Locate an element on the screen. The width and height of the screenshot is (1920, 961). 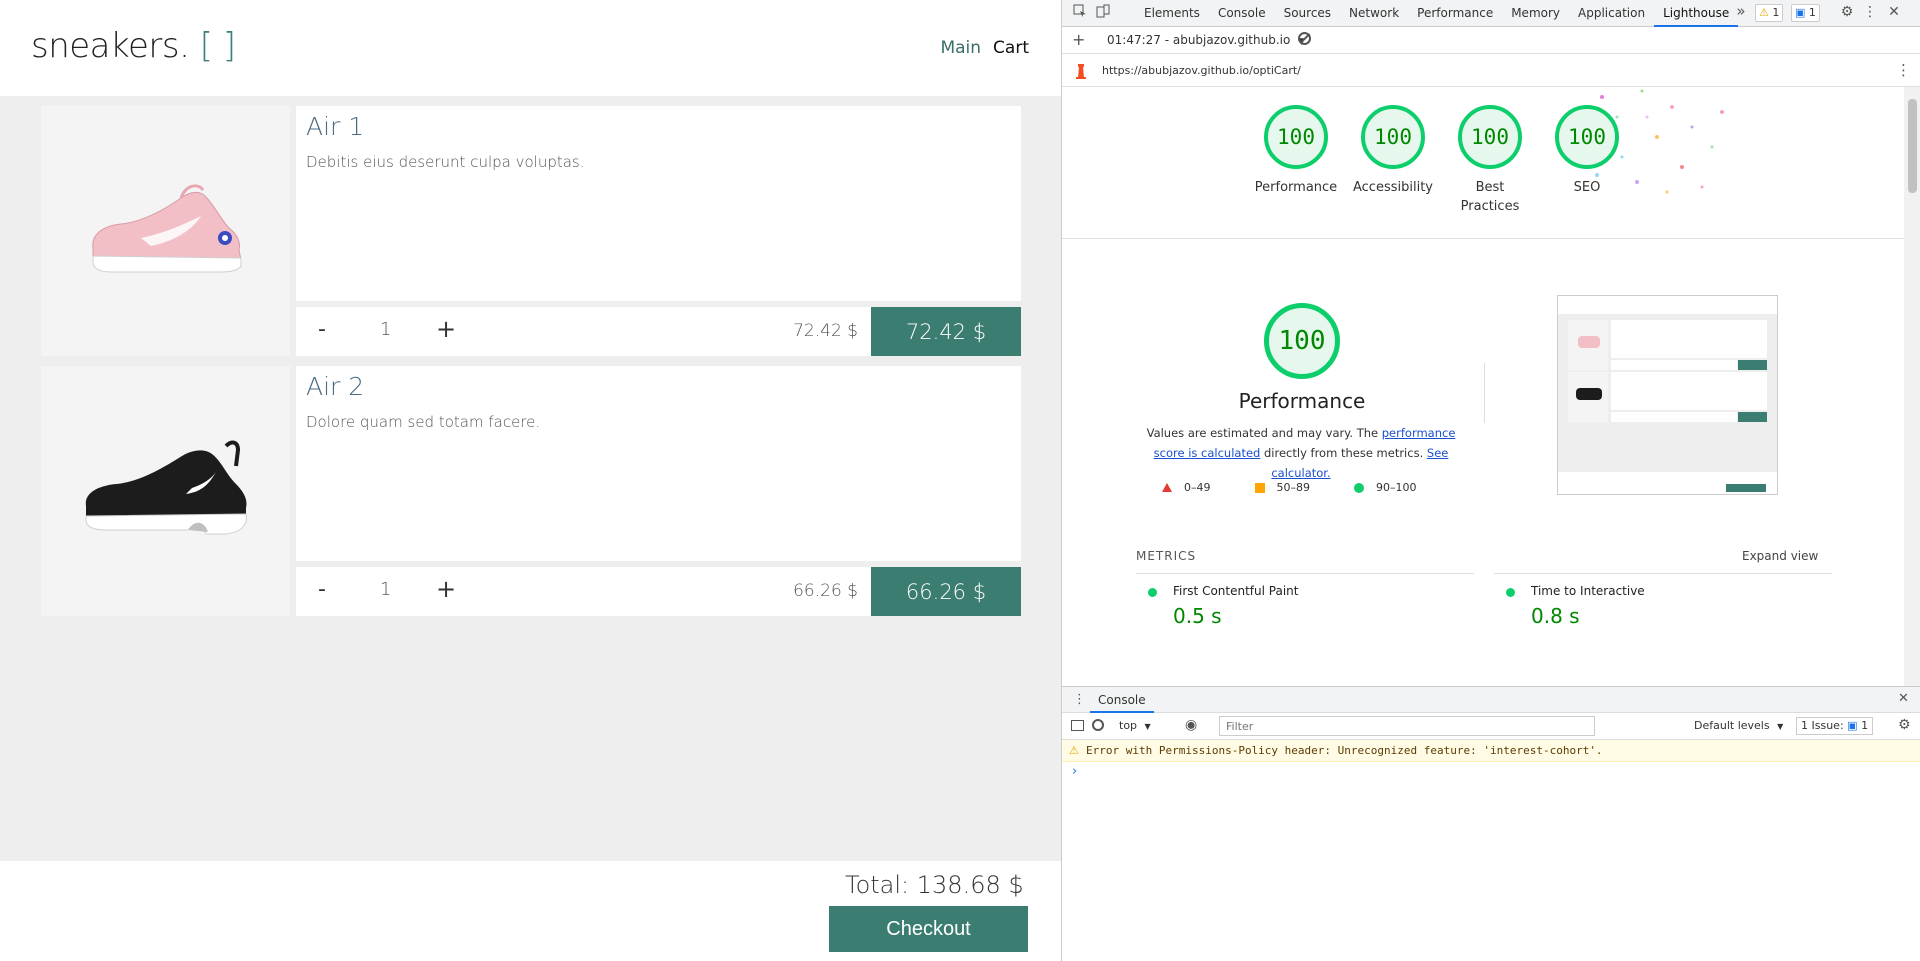
gauge-best-practices: 100 Best Practices is located at coordinates (1490, 160).